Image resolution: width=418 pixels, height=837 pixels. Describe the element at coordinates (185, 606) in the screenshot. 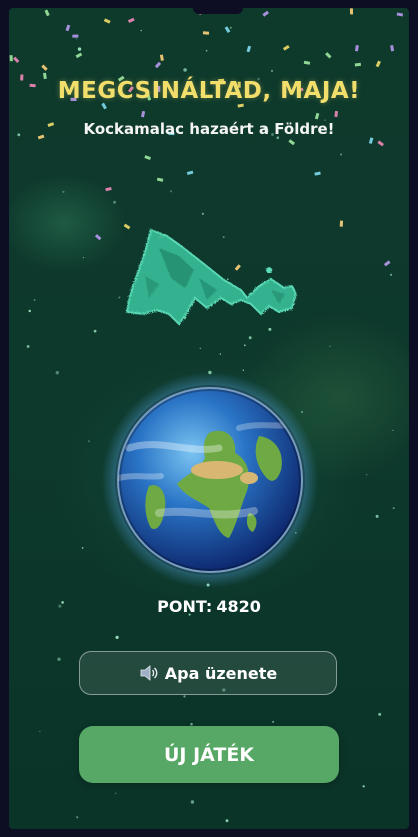

I see `score-label: PONT:` at that location.